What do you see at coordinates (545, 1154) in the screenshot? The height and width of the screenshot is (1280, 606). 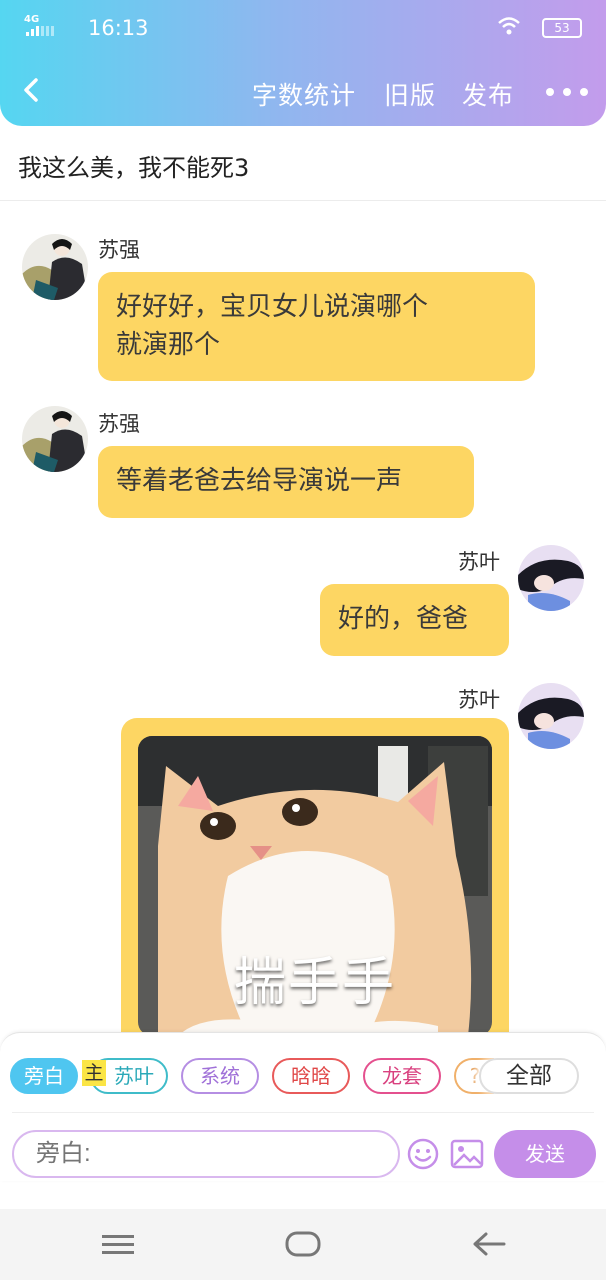 I see `send-button: 发送` at bounding box center [545, 1154].